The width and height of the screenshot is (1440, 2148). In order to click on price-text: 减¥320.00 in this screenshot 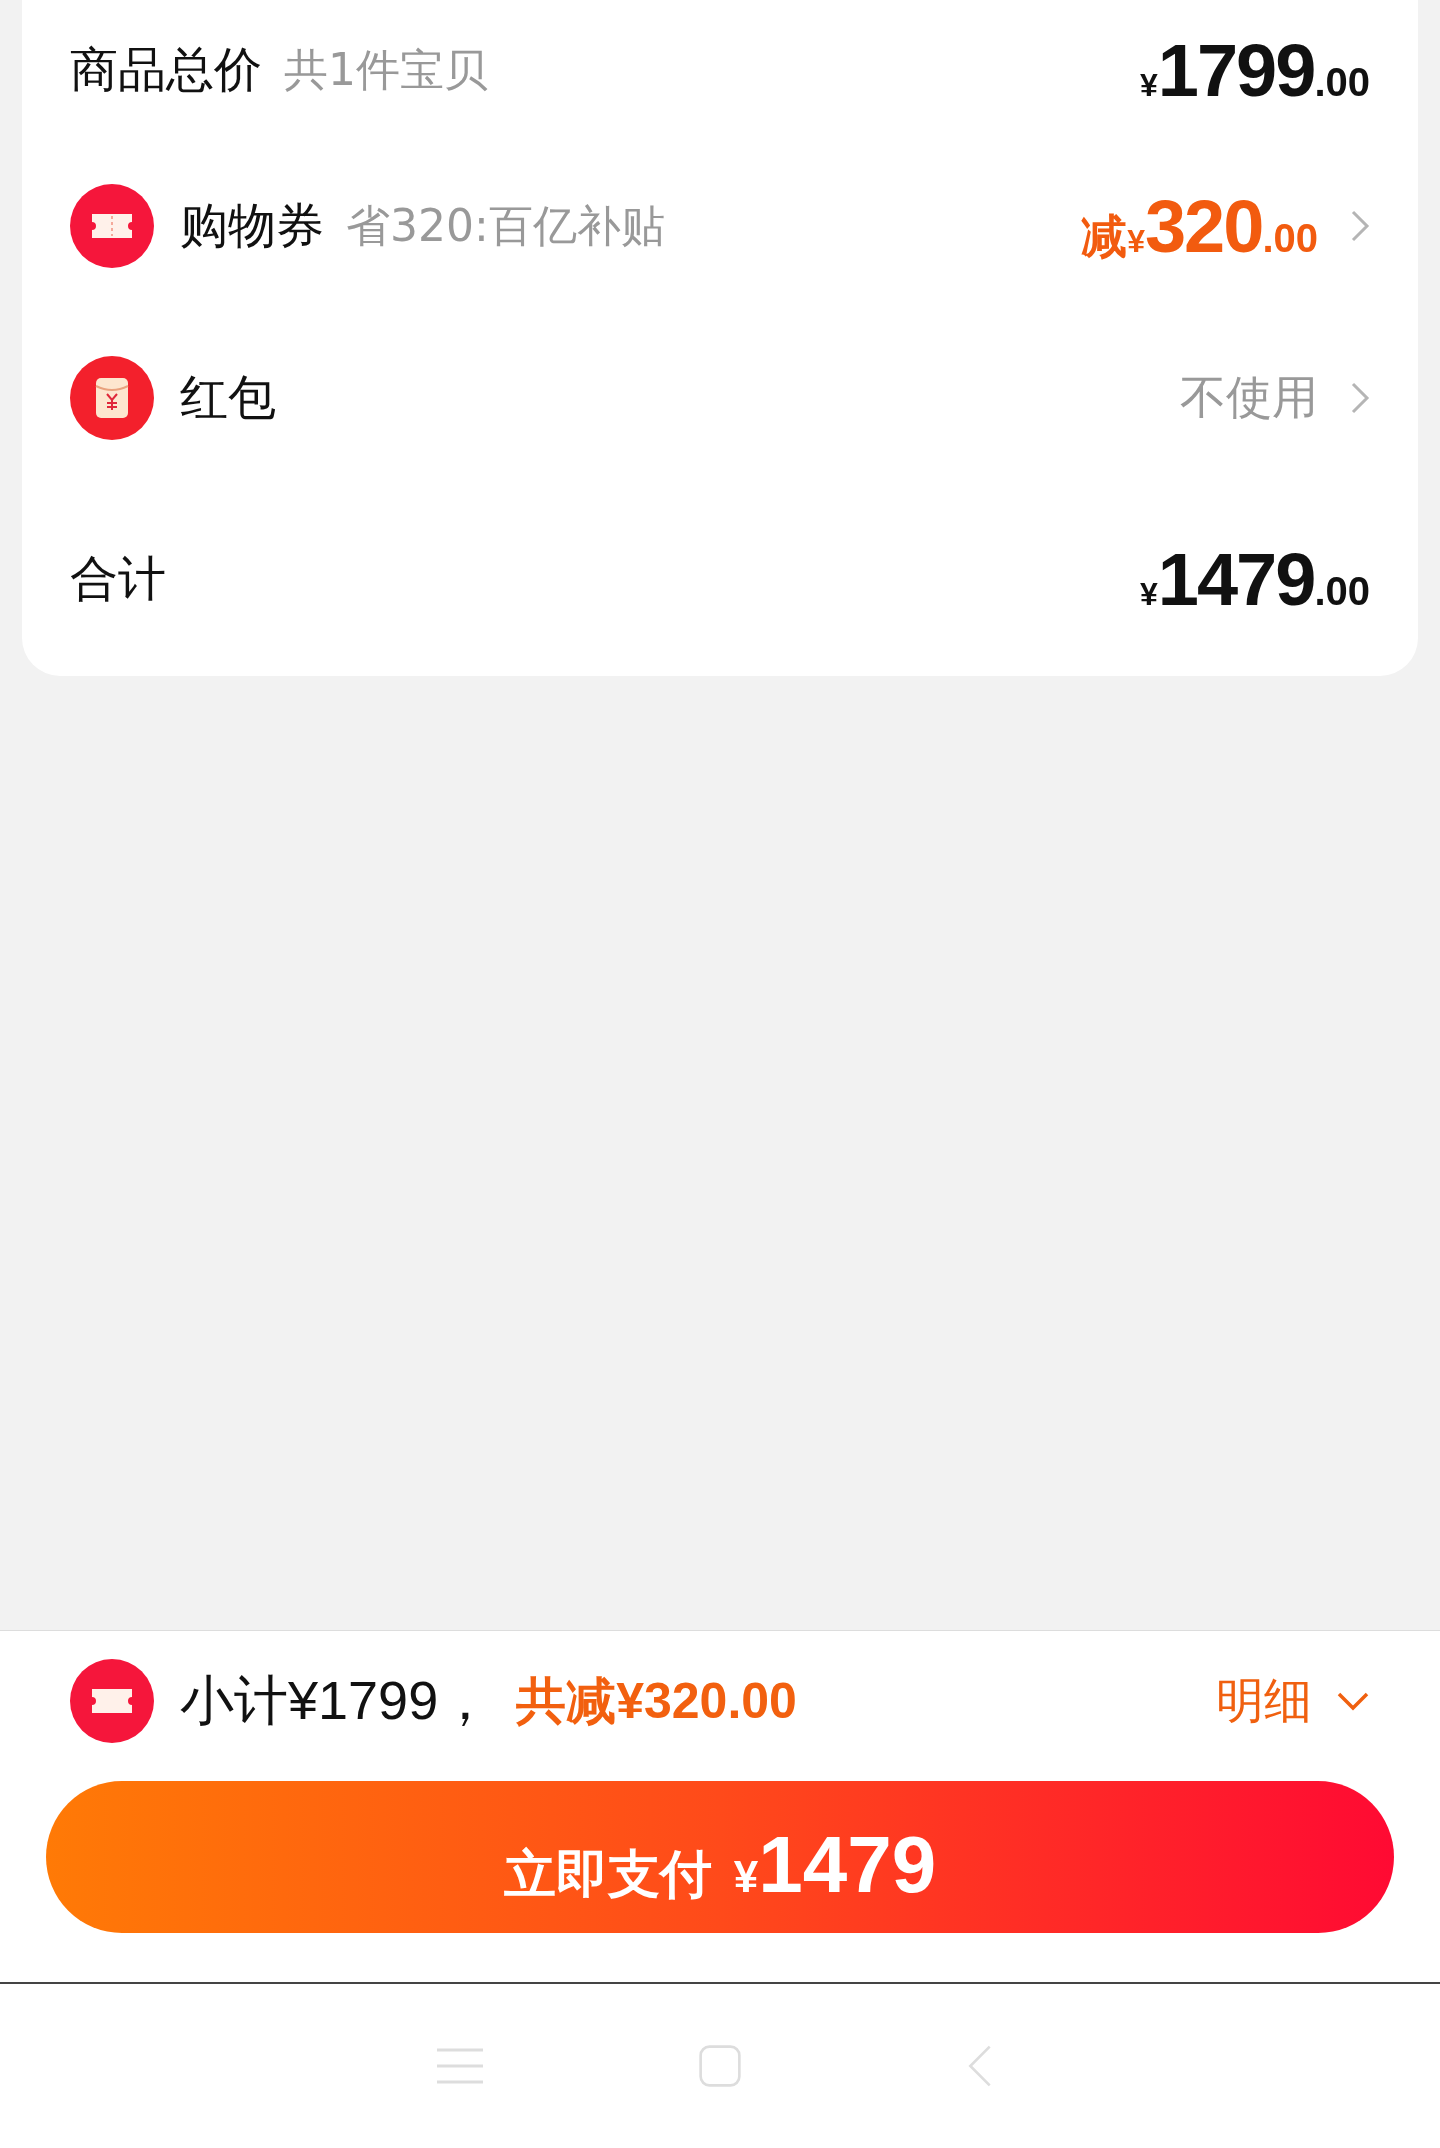, I will do `click(1199, 226)`.